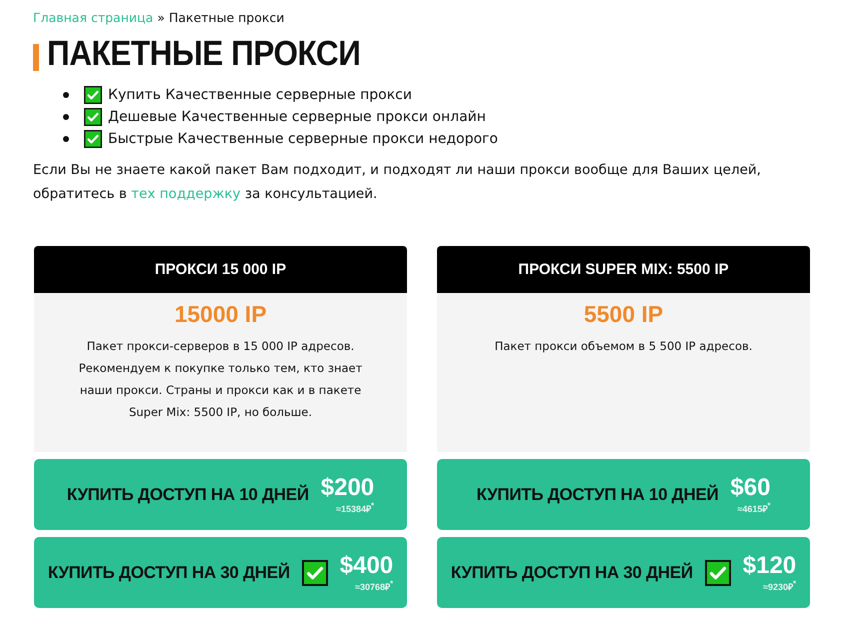 The height and width of the screenshot is (621, 845). What do you see at coordinates (750, 487) in the screenshot?
I see `price-usd: $60` at bounding box center [750, 487].